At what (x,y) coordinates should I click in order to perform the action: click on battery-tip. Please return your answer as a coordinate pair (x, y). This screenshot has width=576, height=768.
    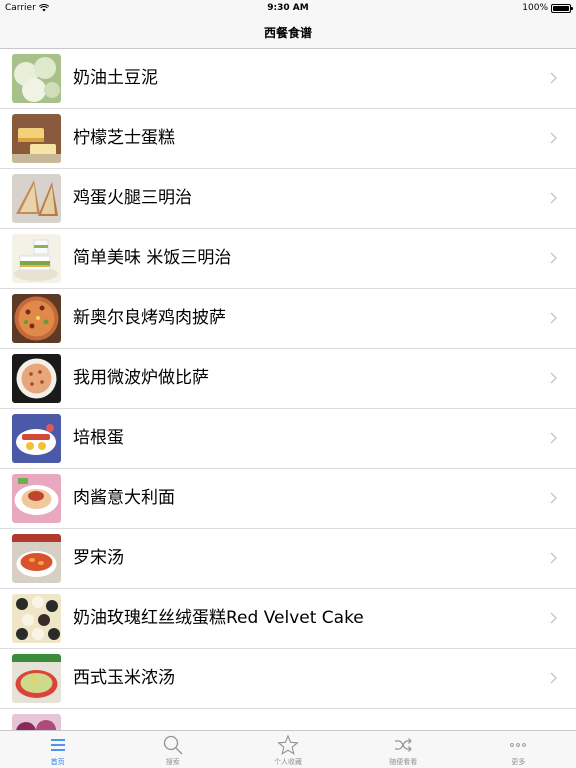
    Looking at the image, I should click on (572, 8).